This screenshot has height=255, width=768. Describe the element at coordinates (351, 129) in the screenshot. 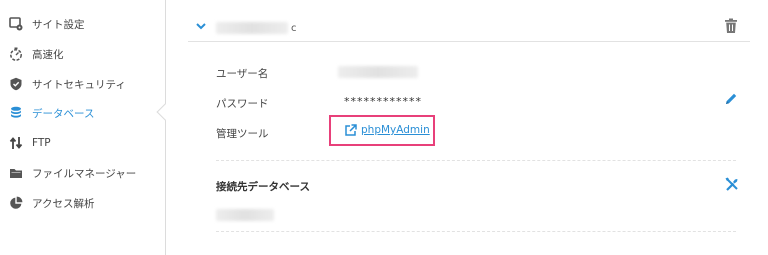

I see `external-link-icon` at that location.